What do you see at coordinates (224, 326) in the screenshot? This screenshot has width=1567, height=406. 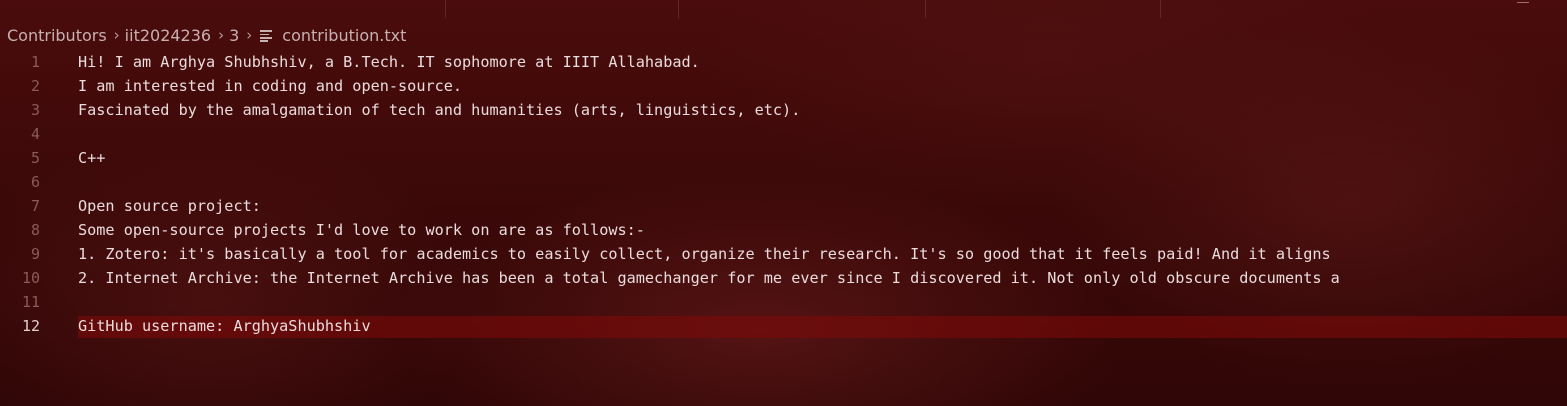 I see `line-text: GitHub username: ArghyaShubhshiv` at bounding box center [224, 326].